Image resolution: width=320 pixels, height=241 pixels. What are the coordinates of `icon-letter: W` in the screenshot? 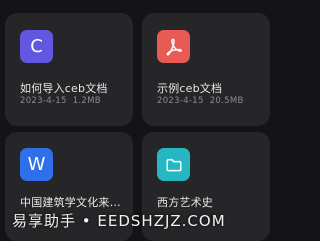 It's located at (36, 164).